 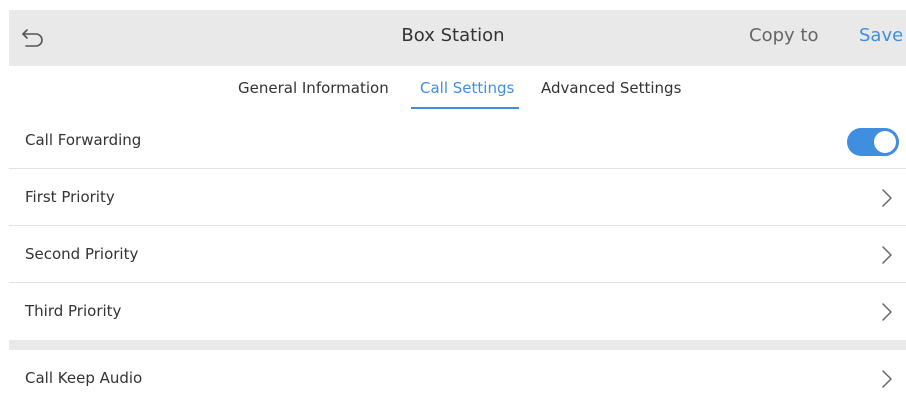 I want to click on tab-general-information: General Information, so click(x=313, y=88).